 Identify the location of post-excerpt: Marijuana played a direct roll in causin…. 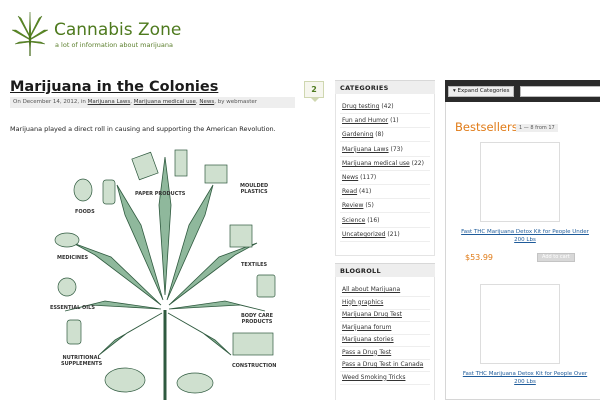
(143, 129).